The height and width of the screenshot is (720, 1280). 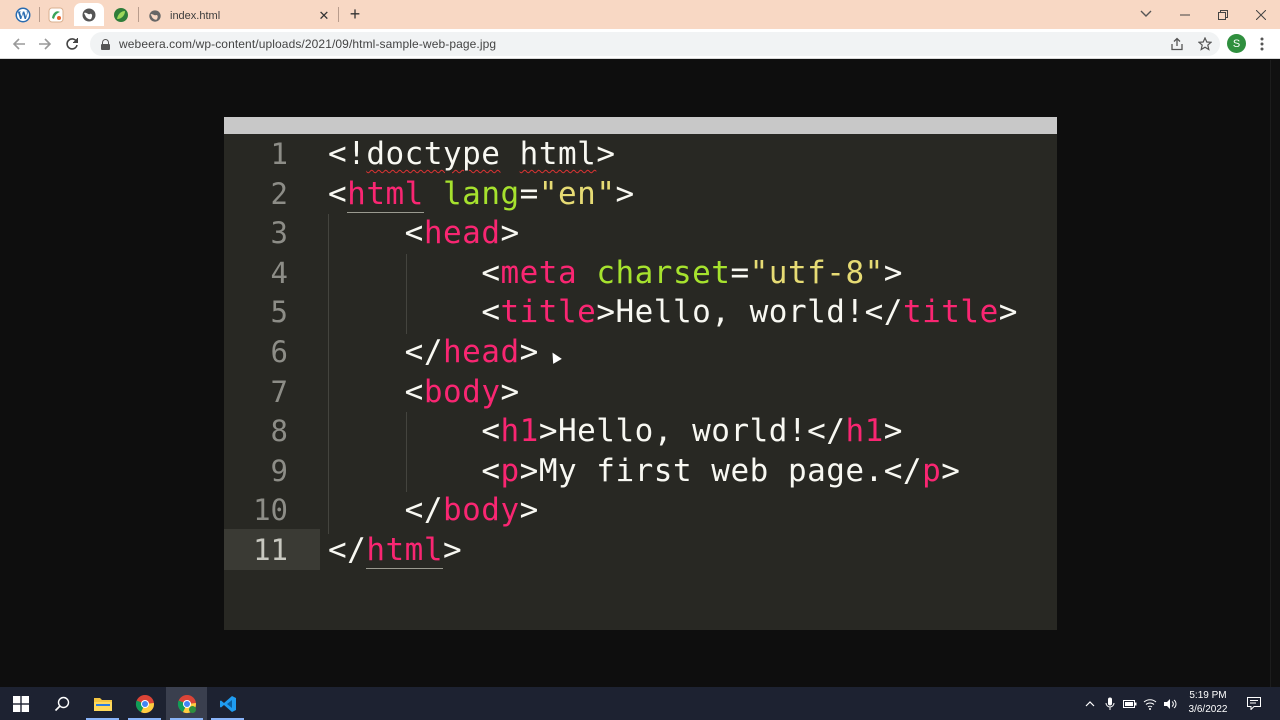 I want to click on globe-icon, so click(x=155, y=16).